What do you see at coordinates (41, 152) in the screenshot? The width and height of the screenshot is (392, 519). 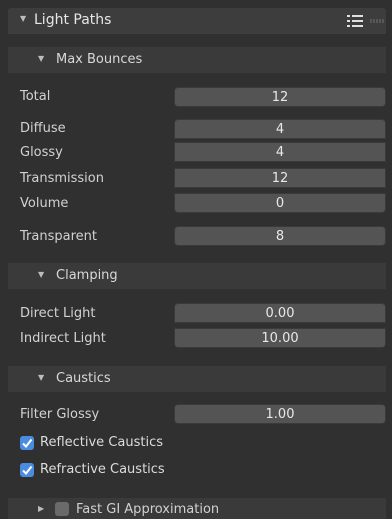 I see `glossy-label: Glossy` at bounding box center [41, 152].